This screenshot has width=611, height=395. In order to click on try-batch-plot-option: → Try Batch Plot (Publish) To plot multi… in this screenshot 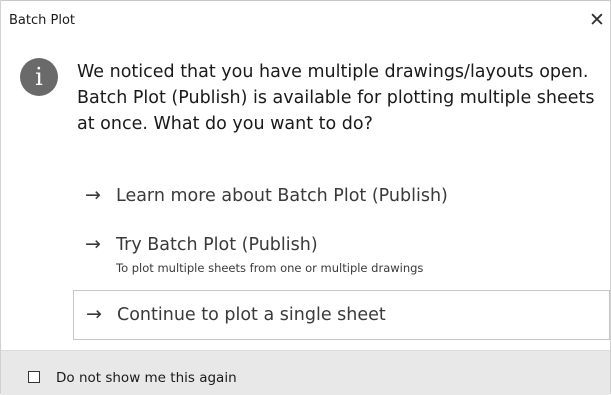, I will do `click(341, 255)`.